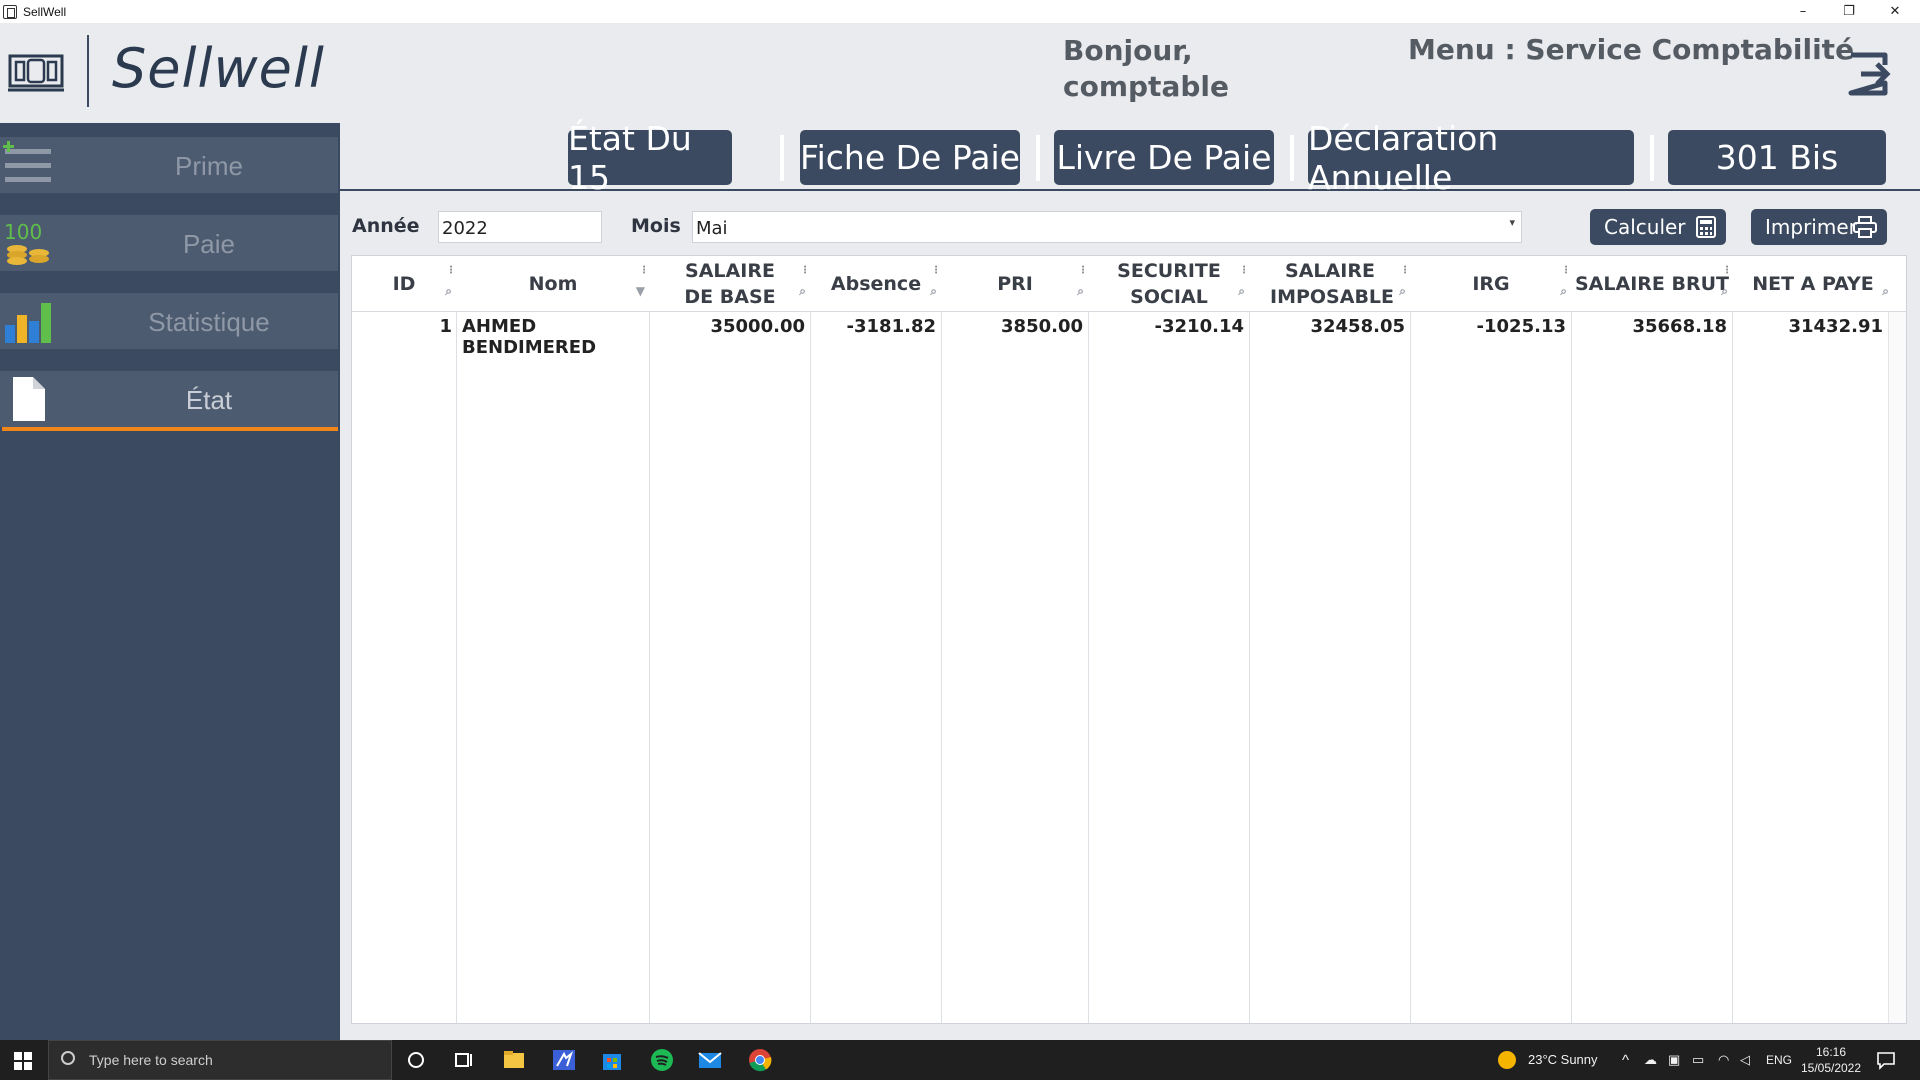 The width and height of the screenshot is (1920, 1080). What do you see at coordinates (1330, 284) in the screenshot?
I see `column-header-salaire-imposable: SALAIRE IMPOSABLE ⌕ ⋮` at bounding box center [1330, 284].